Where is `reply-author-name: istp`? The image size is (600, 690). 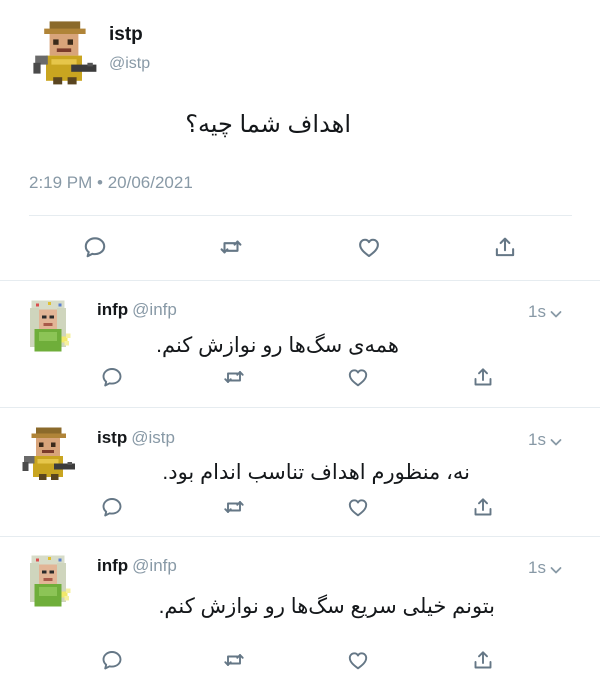
reply-author-name: istp is located at coordinates (112, 437).